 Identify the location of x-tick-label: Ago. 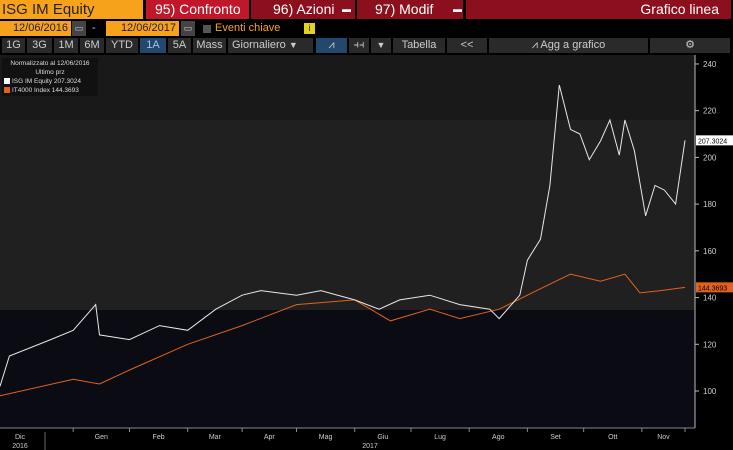
(498, 437).